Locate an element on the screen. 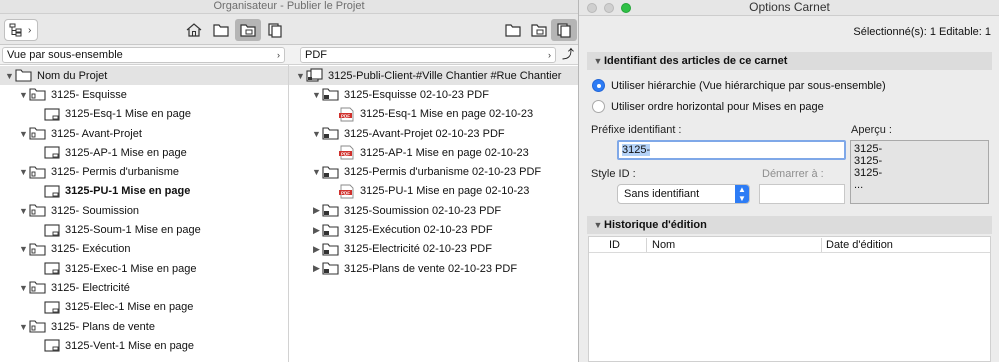 The image size is (999, 362). column-edit-date: Date d'édition is located at coordinates (859, 245).